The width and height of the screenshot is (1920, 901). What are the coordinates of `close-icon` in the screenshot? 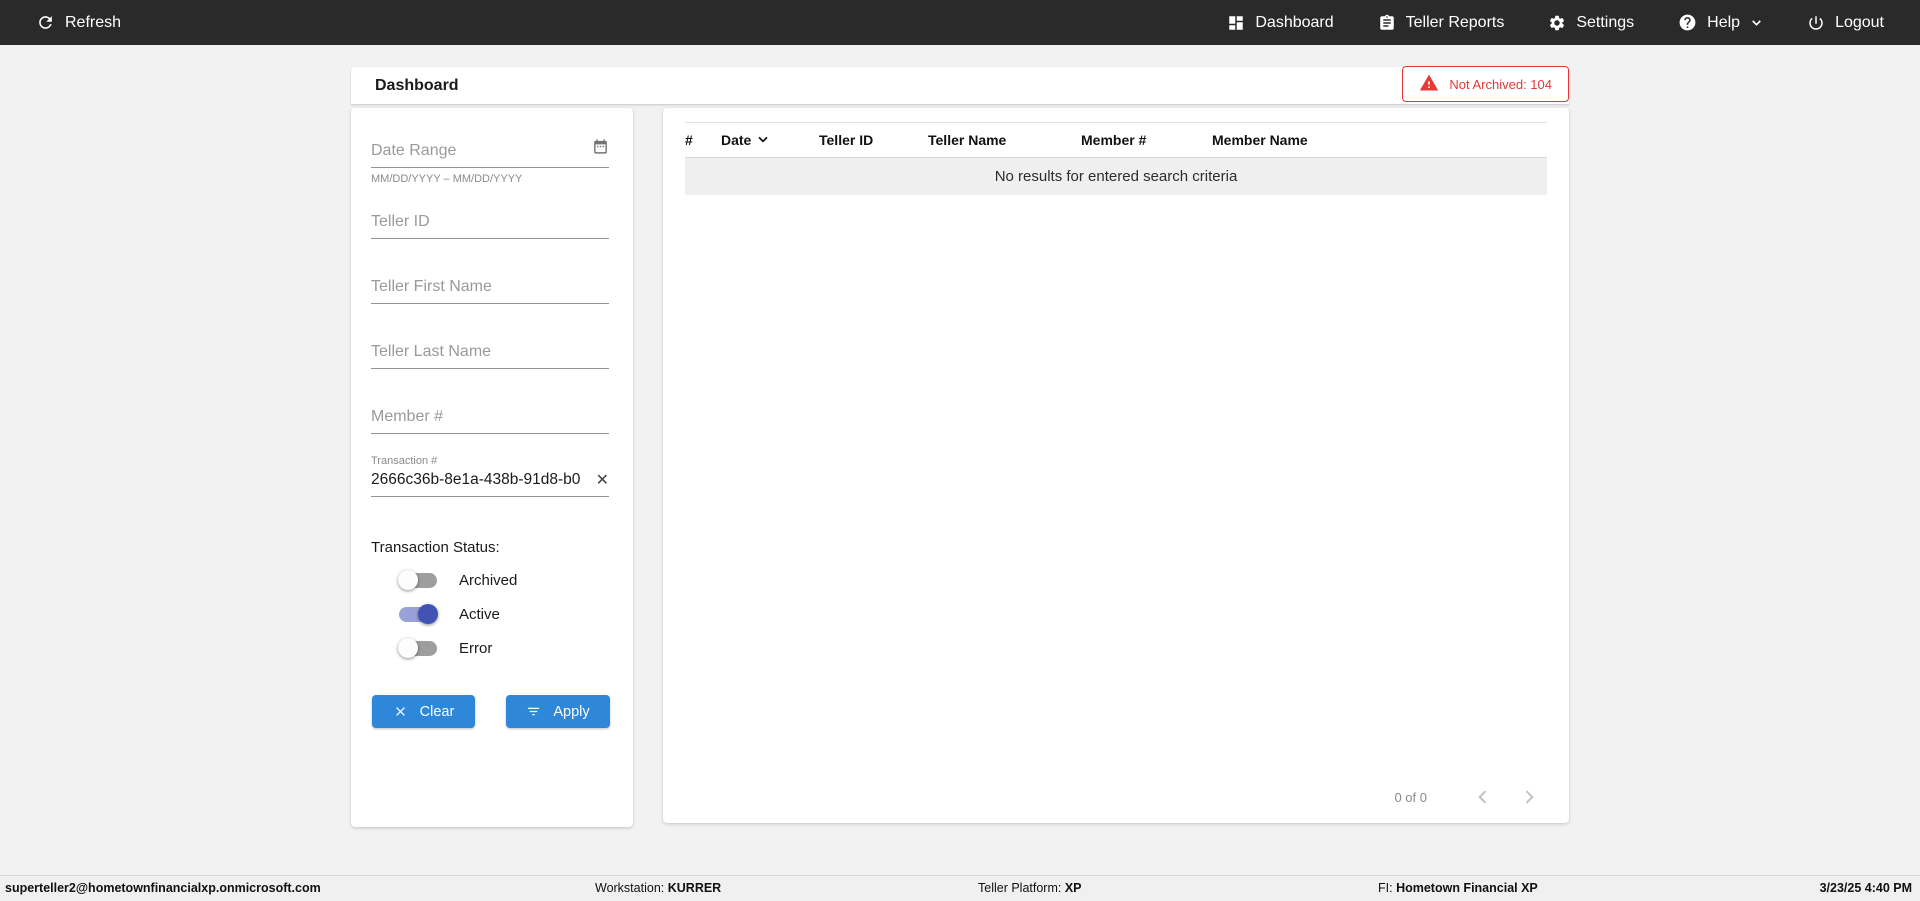 It's located at (400, 711).